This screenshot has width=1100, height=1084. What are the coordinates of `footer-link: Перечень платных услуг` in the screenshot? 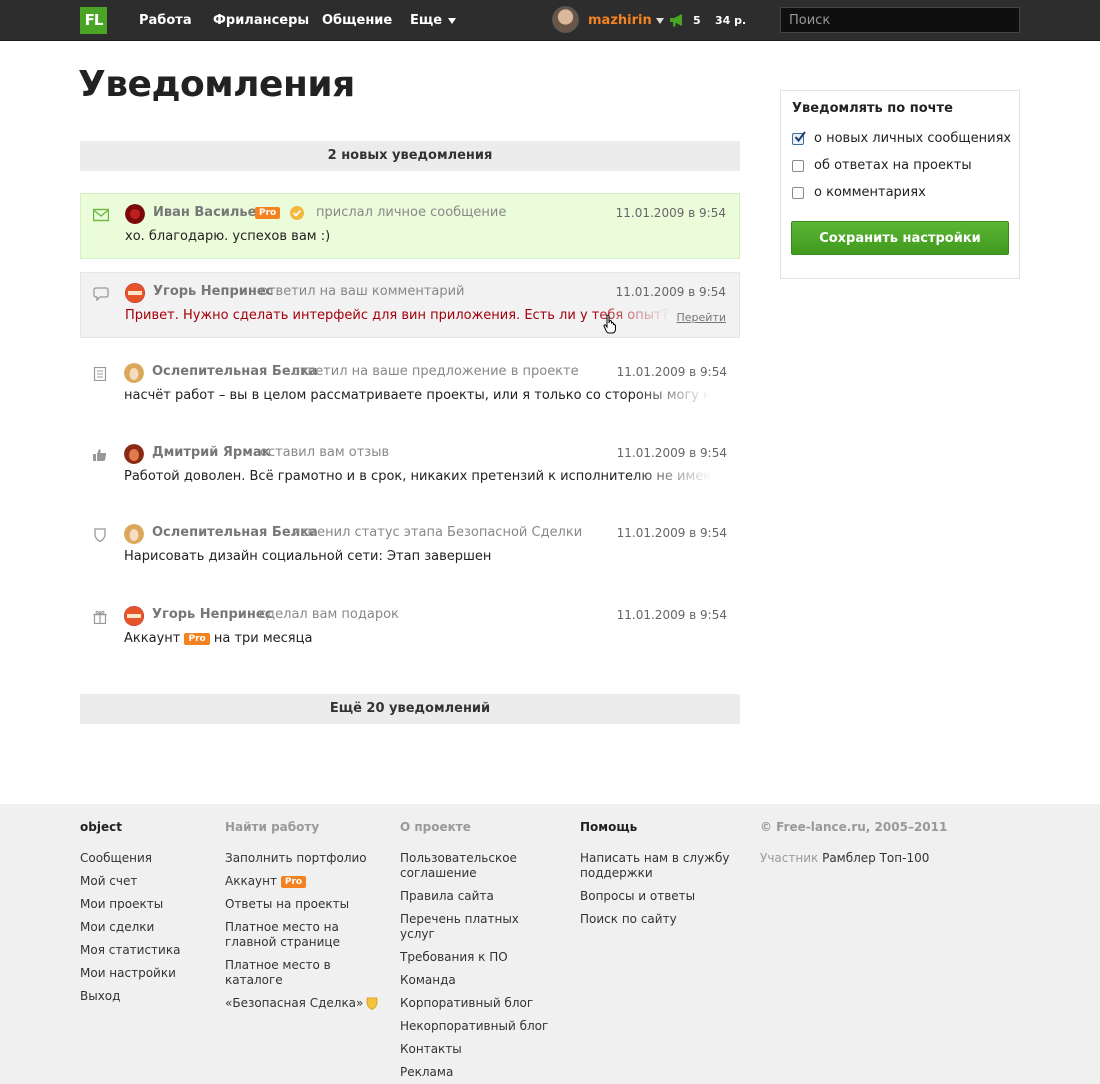 It's located at (475, 927).